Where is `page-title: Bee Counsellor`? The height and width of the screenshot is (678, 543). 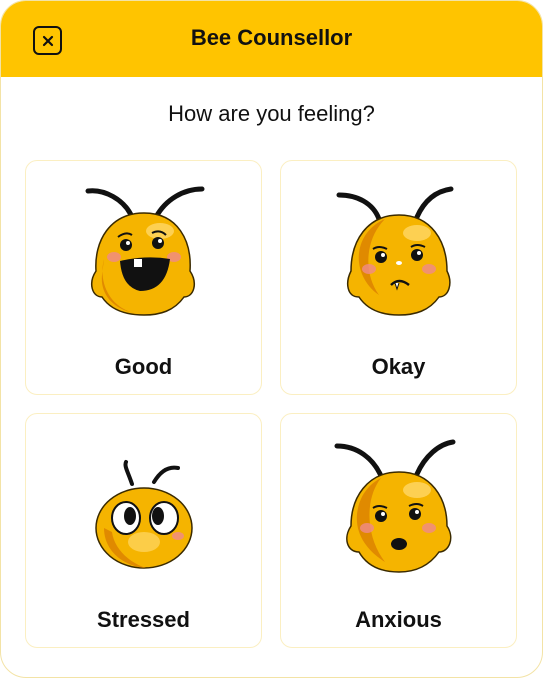
page-title: Bee Counsellor is located at coordinates (271, 37).